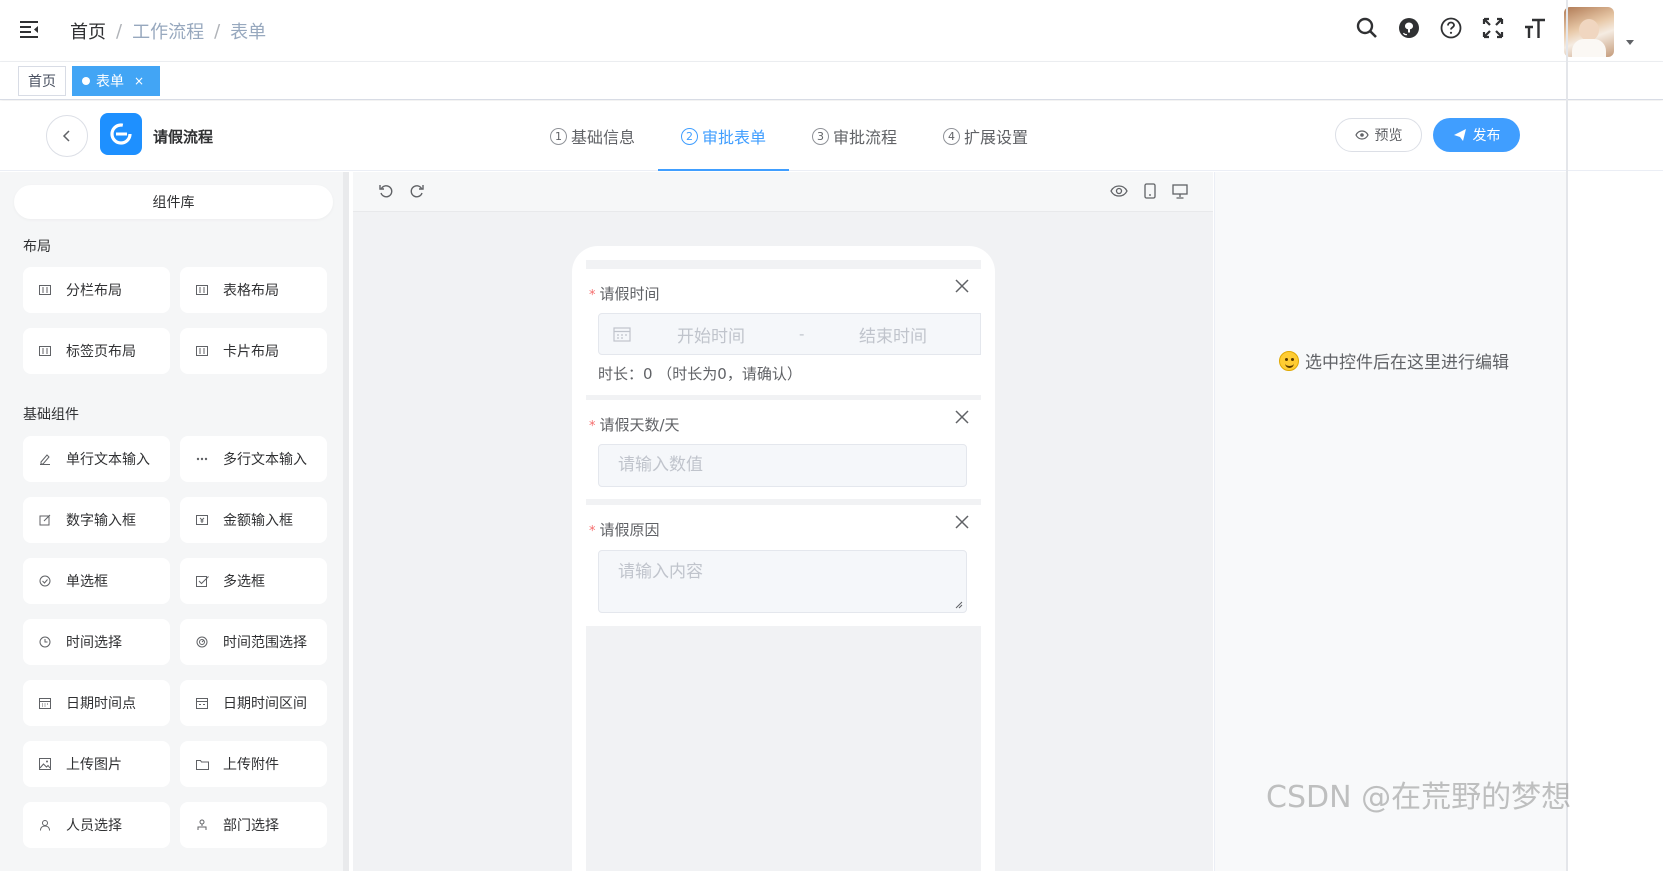 This screenshot has width=1663, height=871. Describe the element at coordinates (1388, 136) in the screenshot. I see `preview-label: 预览` at that location.